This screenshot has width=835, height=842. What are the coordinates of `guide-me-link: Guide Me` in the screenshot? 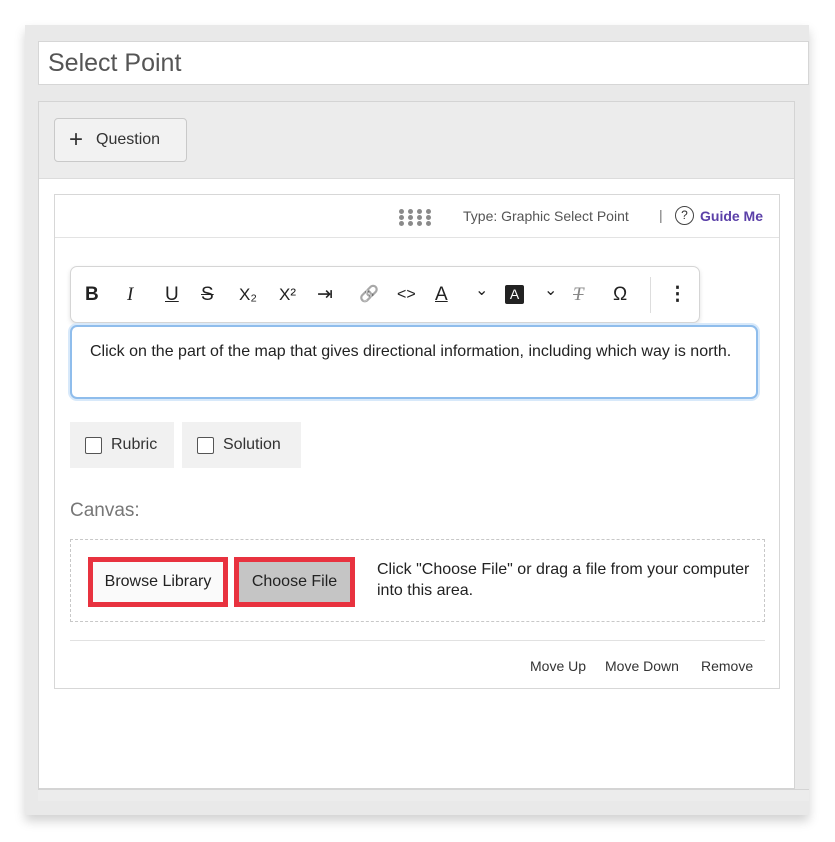 It's located at (731, 216).